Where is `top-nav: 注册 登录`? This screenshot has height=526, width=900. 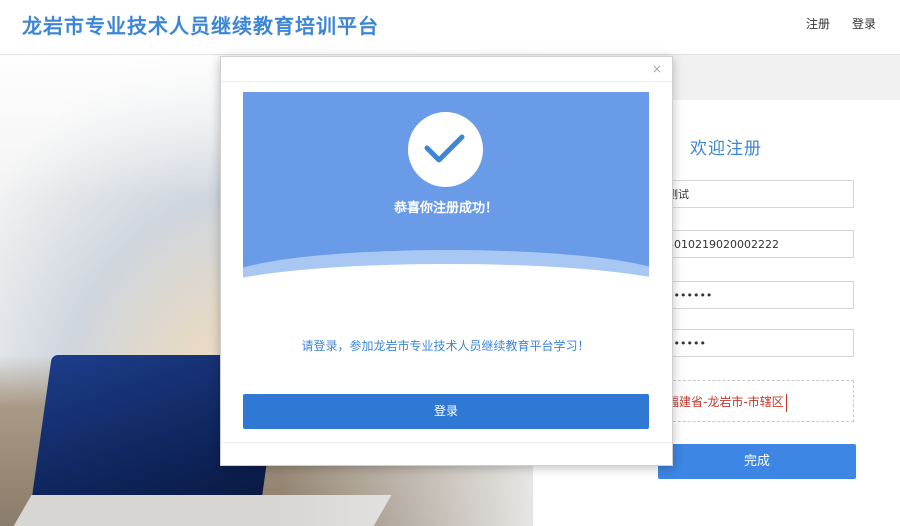 top-nav: 注册 登录 is located at coordinates (841, 23).